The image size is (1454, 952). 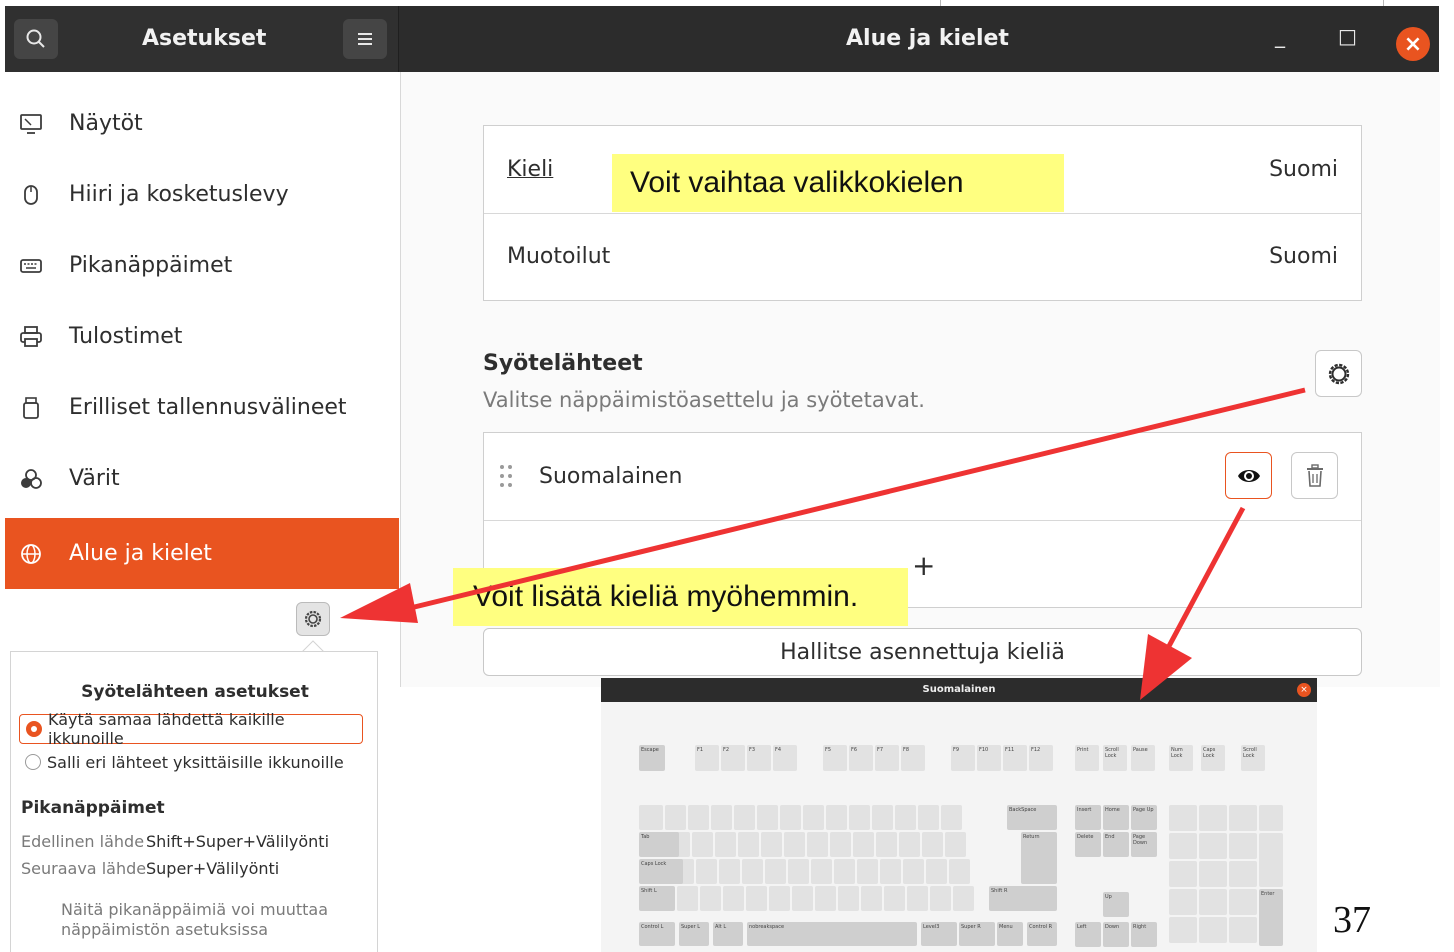 I want to click on arrow-to-popover, so click(x=851, y=500).